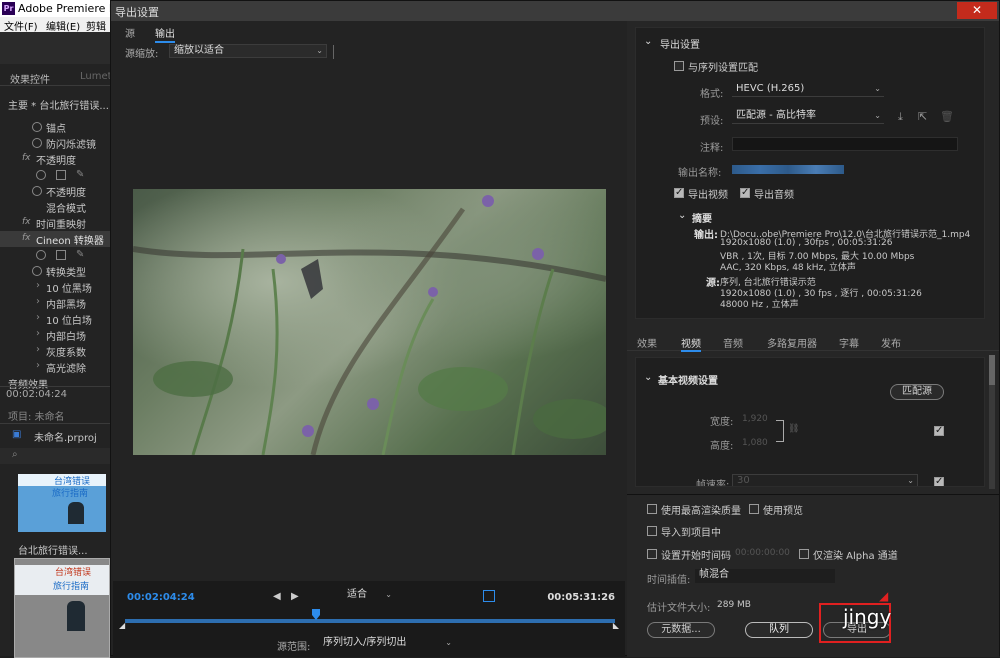 This screenshot has width=1000, height=658. What do you see at coordinates (62, 503) in the screenshot?
I see `clip-thumbnail: 台湾错误 旅行指南` at bounding box center [62, 503].